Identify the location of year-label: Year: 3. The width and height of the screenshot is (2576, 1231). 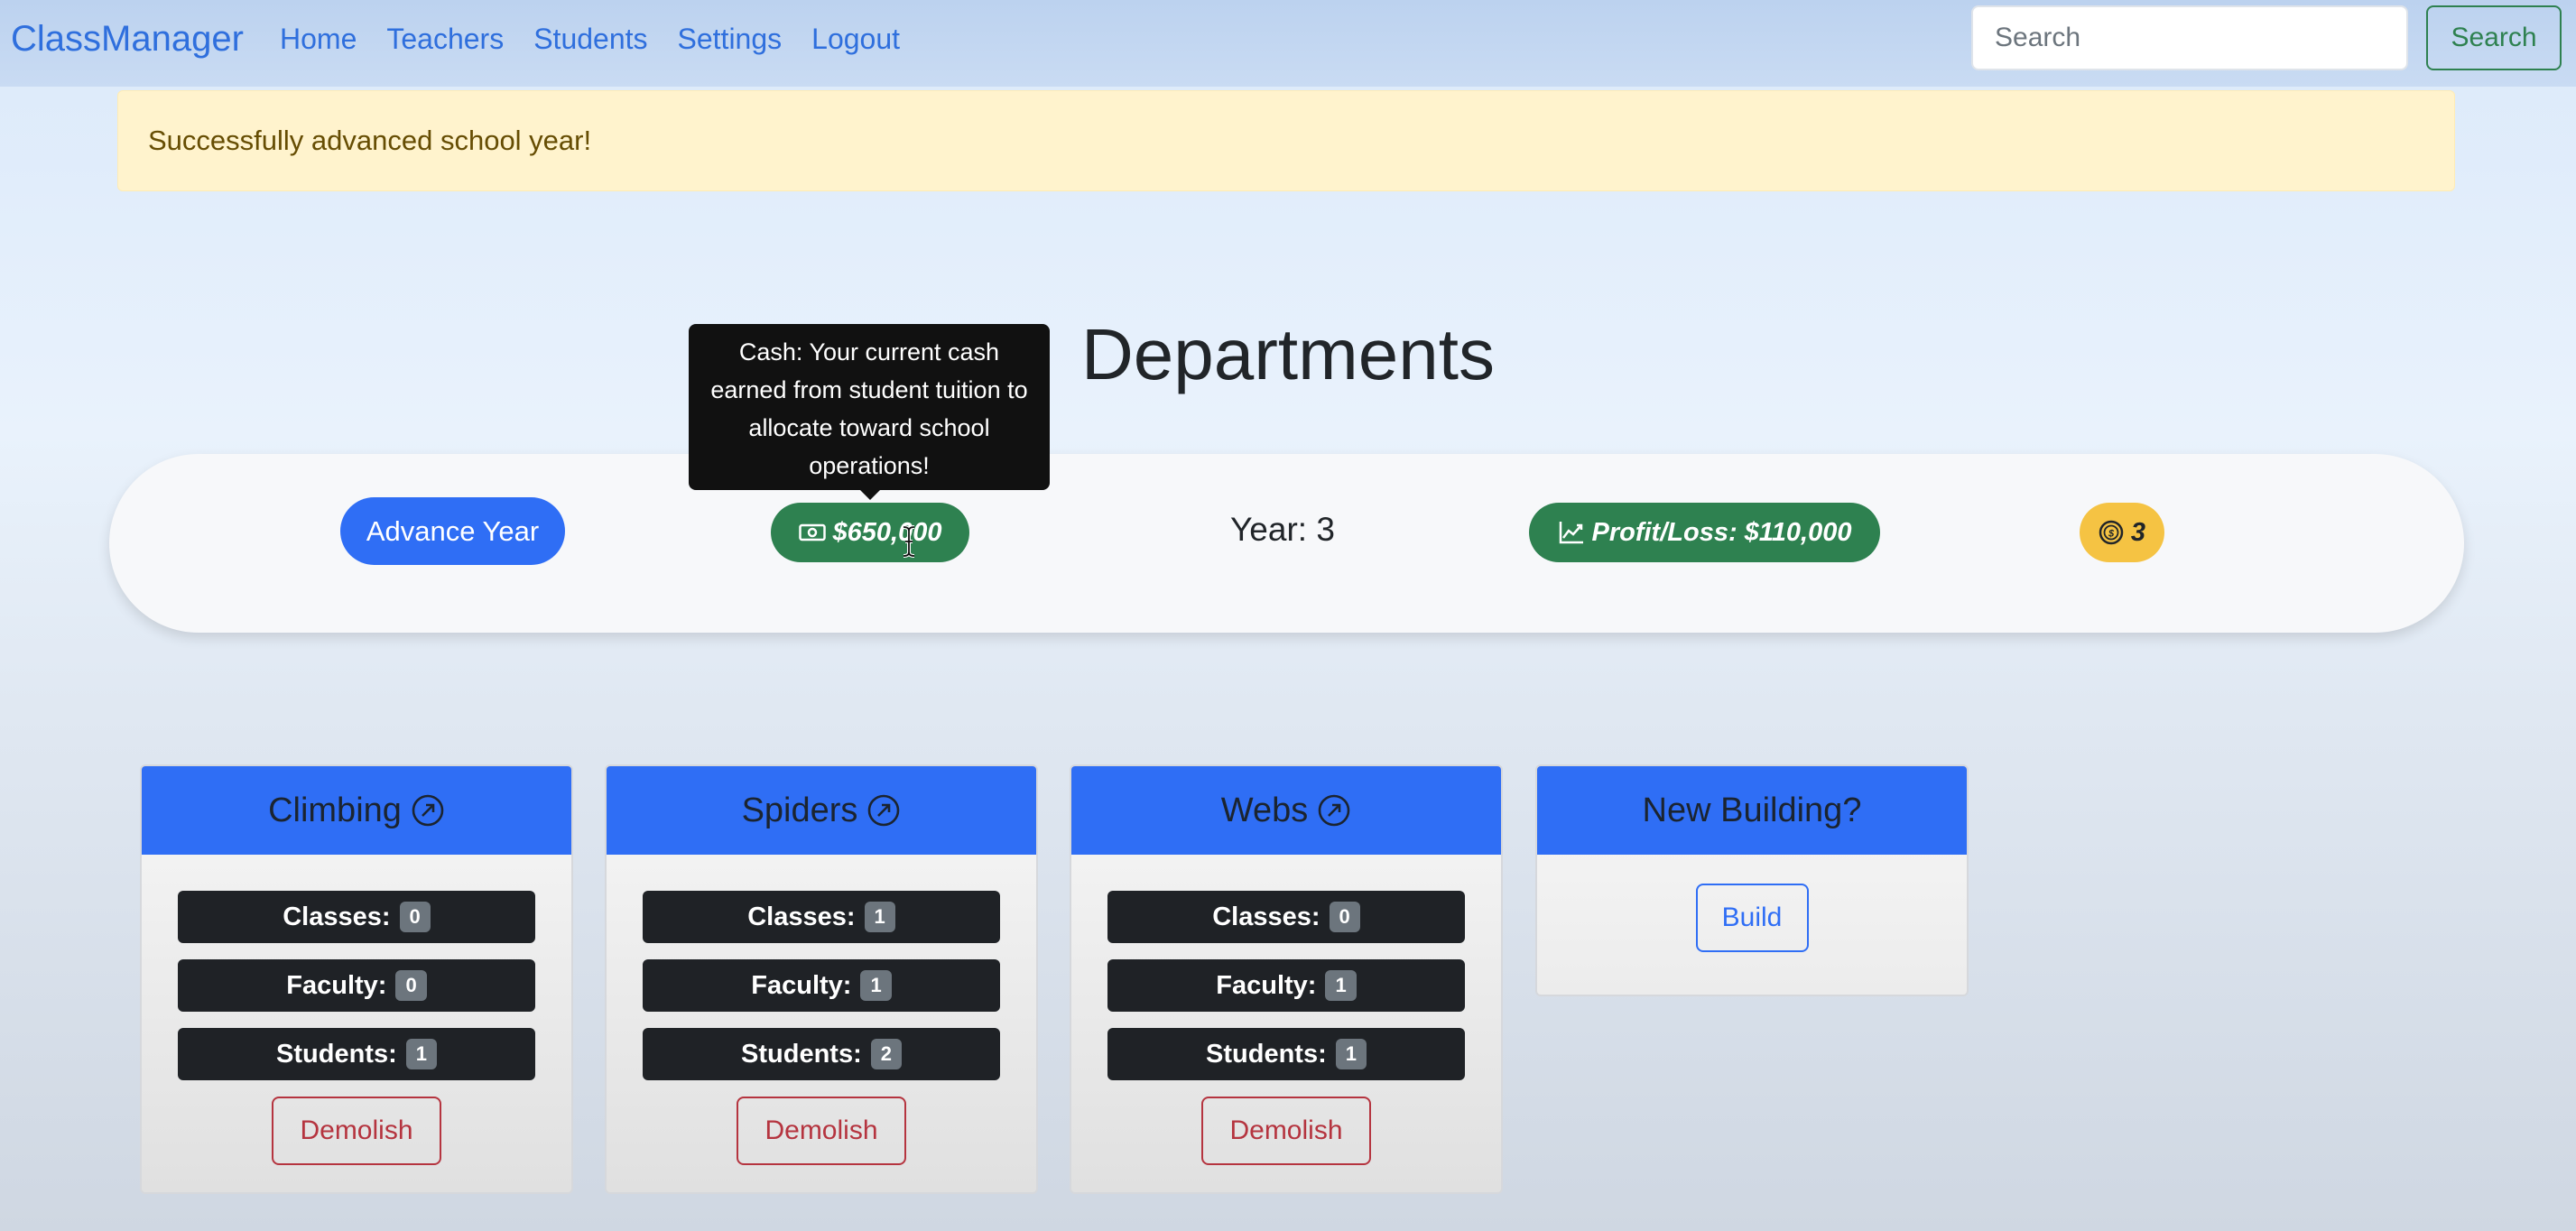
(1282, 529).